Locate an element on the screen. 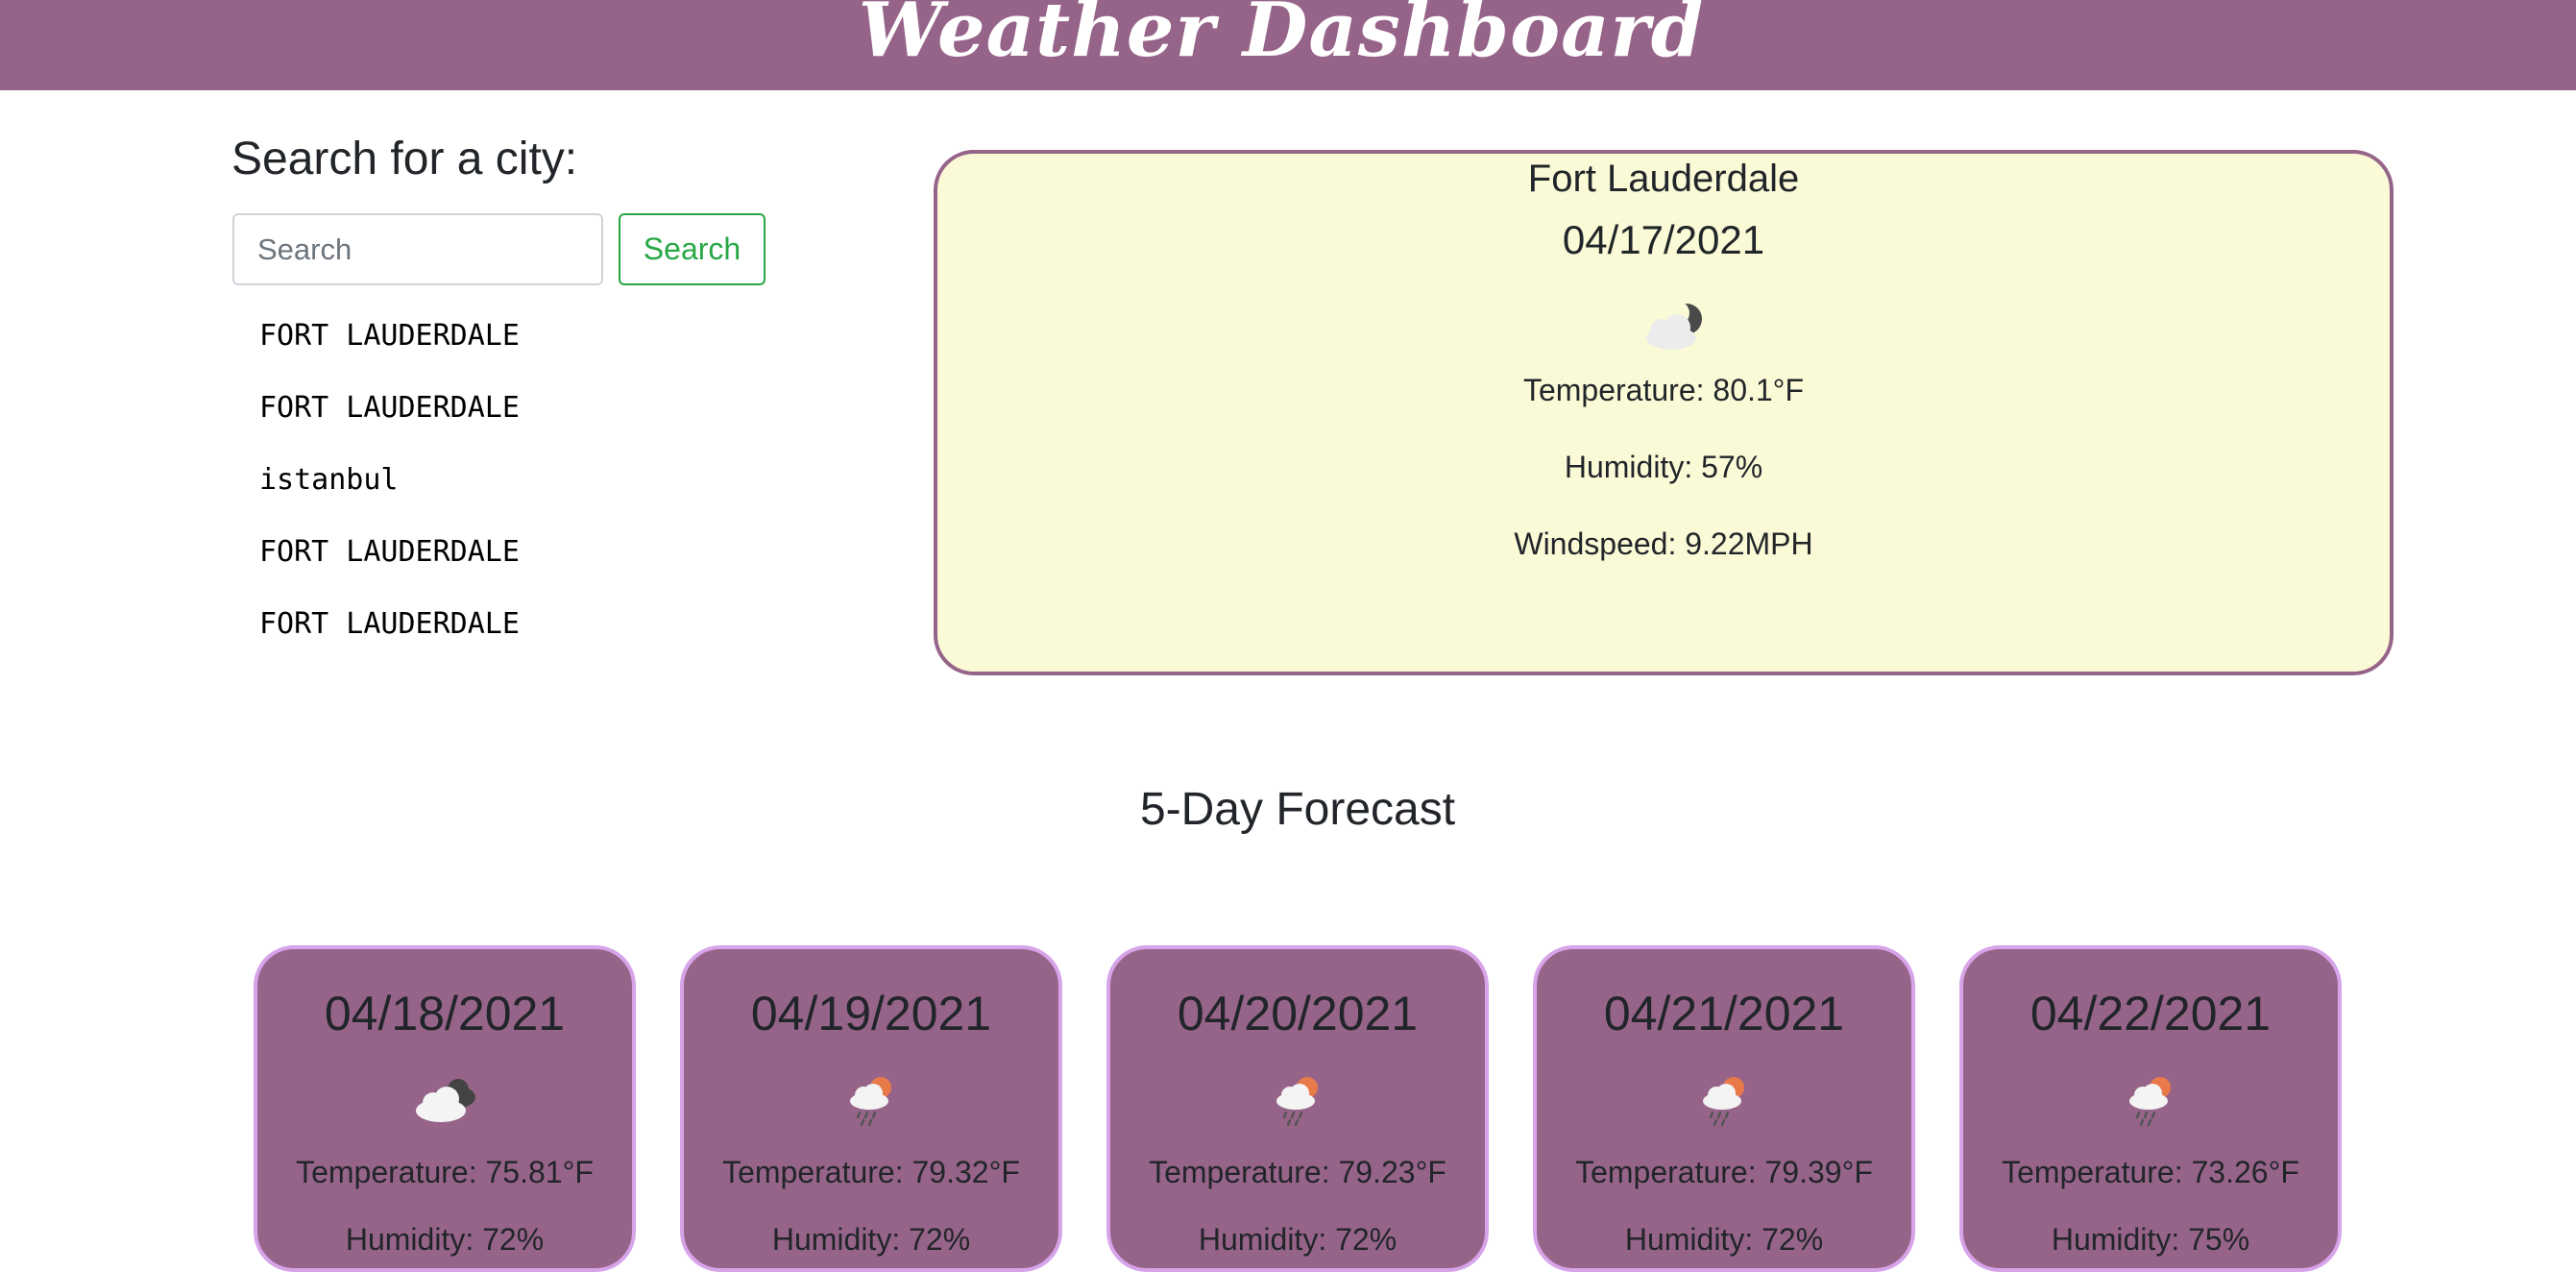 The height and width of the screenshot is (1272, 2576). forecast-temperature: Temperature: 79.39°F is located at coordinates (1724, 1172).